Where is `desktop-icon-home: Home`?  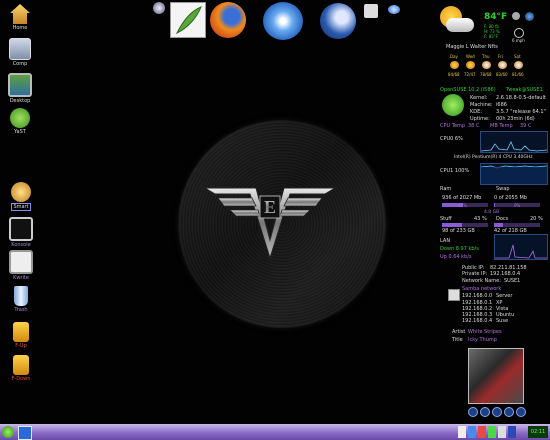
desktop-icon-home: Home is located at coordinates (20, 17).